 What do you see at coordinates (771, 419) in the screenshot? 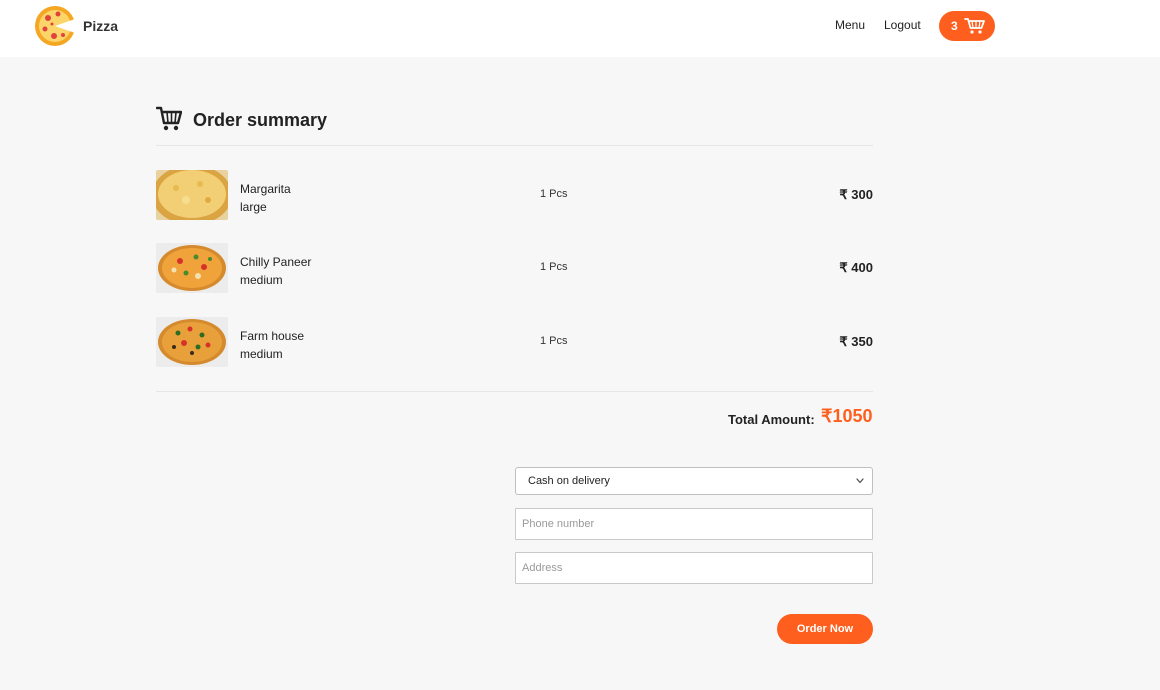
I see `total-amount-label: Total Amount:` at bounding box center [771, 419].